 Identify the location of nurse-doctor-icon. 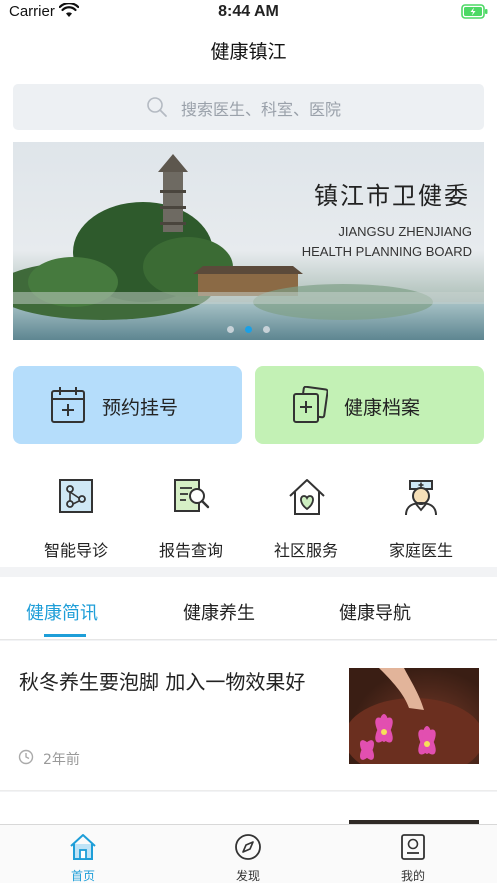
(421, 498).